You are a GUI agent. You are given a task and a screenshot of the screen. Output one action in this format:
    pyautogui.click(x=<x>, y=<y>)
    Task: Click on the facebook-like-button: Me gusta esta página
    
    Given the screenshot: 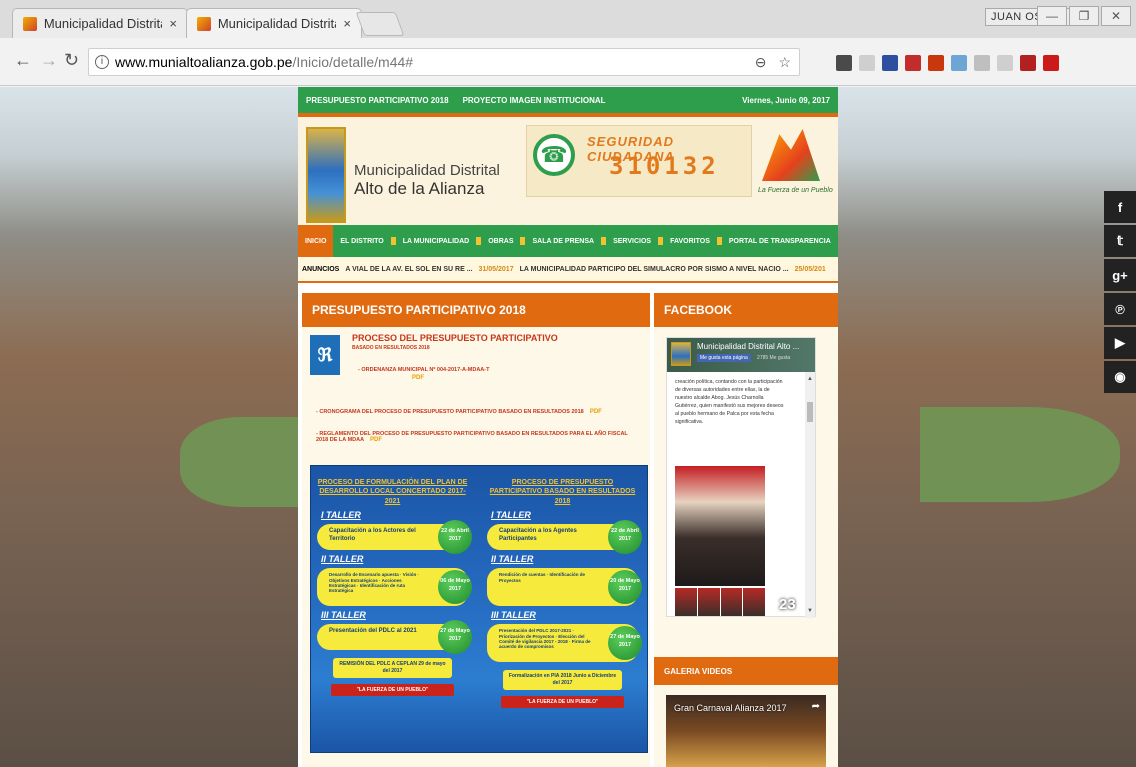 What is the action you would take?
    pyautogui.click(x=724, y=358)
    